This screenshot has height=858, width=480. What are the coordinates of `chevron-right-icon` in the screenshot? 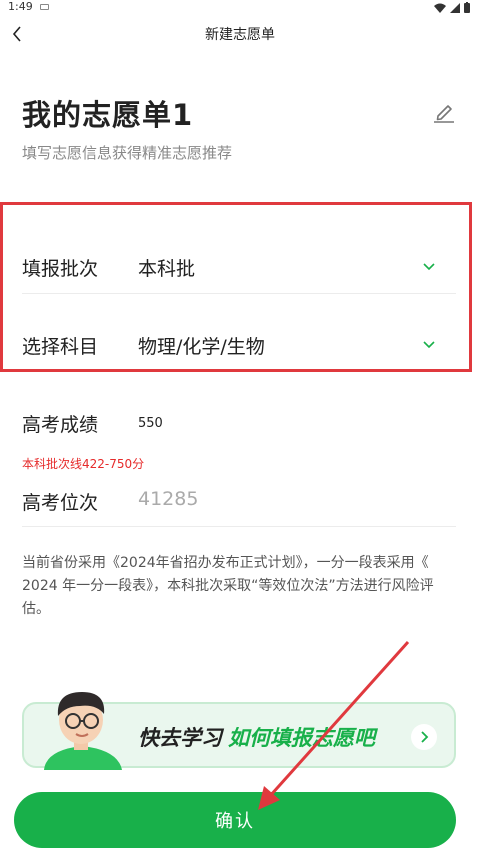 It's located at (425, 737).